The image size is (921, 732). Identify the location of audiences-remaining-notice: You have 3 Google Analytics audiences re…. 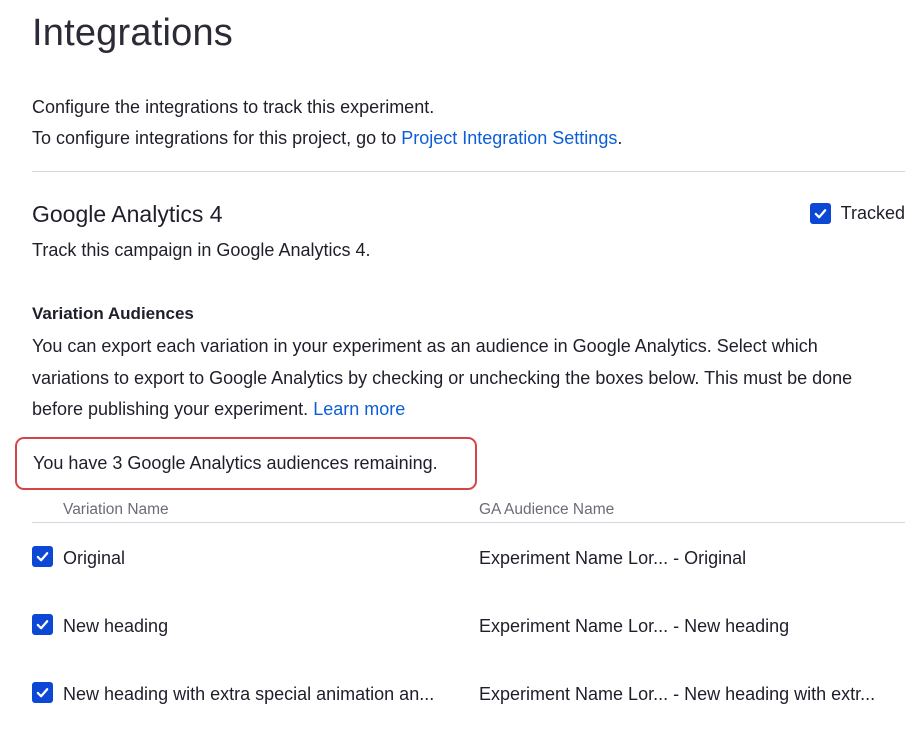
(246, 463).